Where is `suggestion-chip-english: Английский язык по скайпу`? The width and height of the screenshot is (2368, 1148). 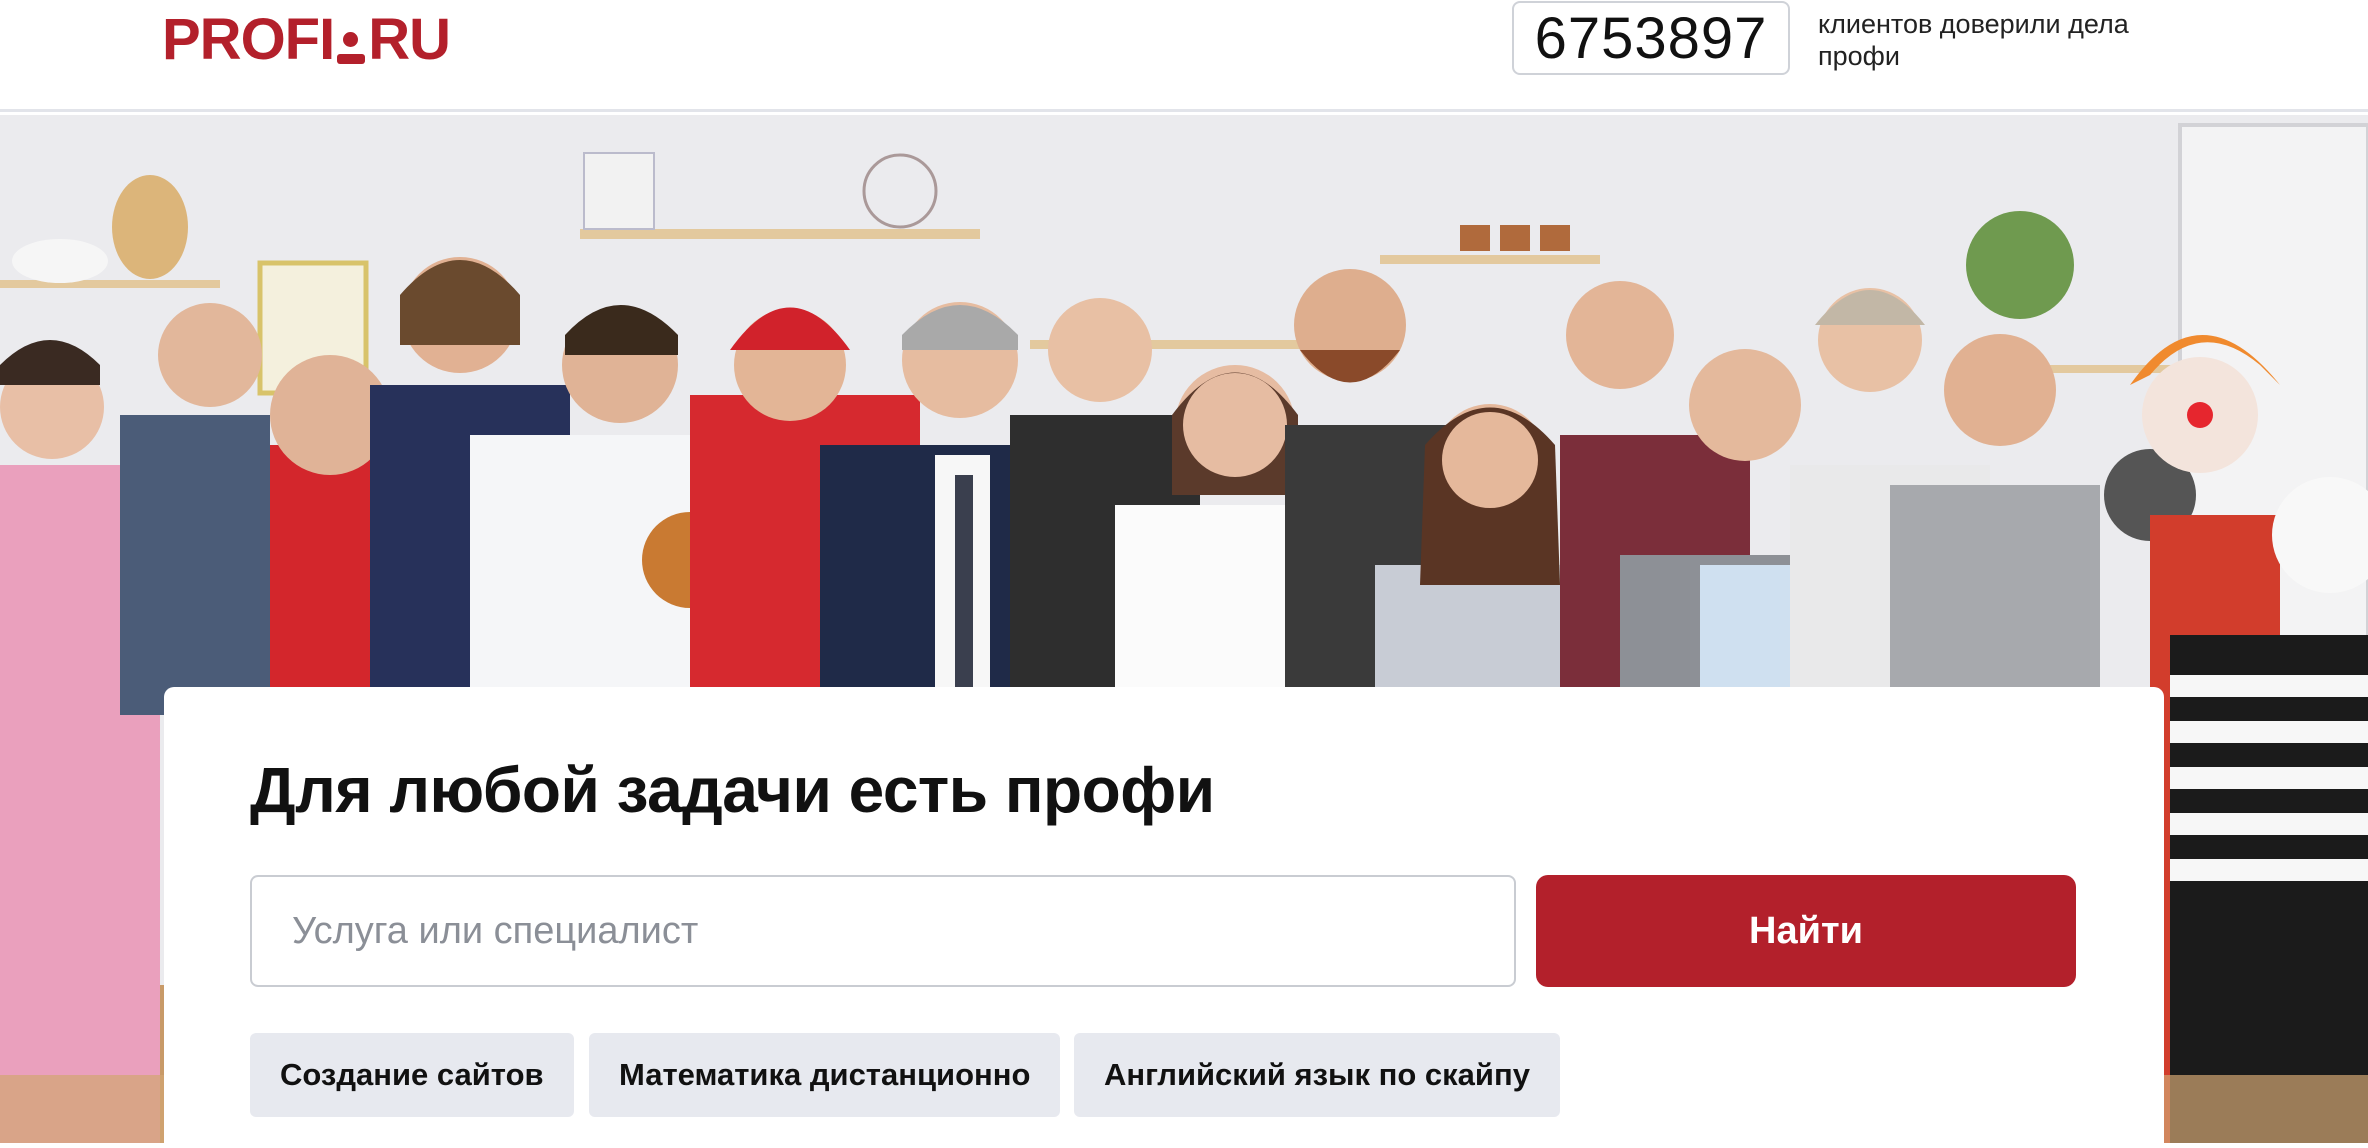
suggestion-chip-english: Английский язык по скайпу is located at coordinates (1317, 1075).